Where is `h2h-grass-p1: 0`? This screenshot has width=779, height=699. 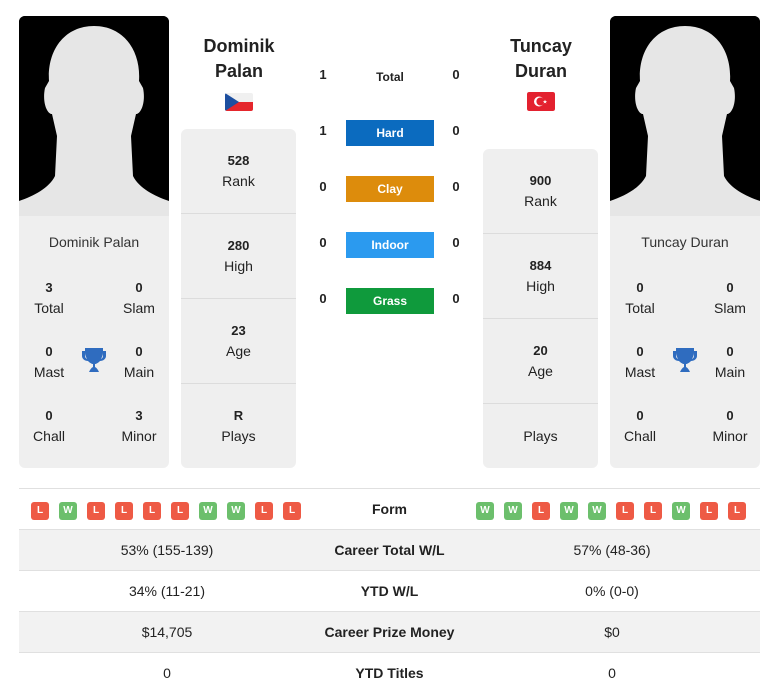
h2h-grass-p1: 0 is located at coordinates (323, 298).